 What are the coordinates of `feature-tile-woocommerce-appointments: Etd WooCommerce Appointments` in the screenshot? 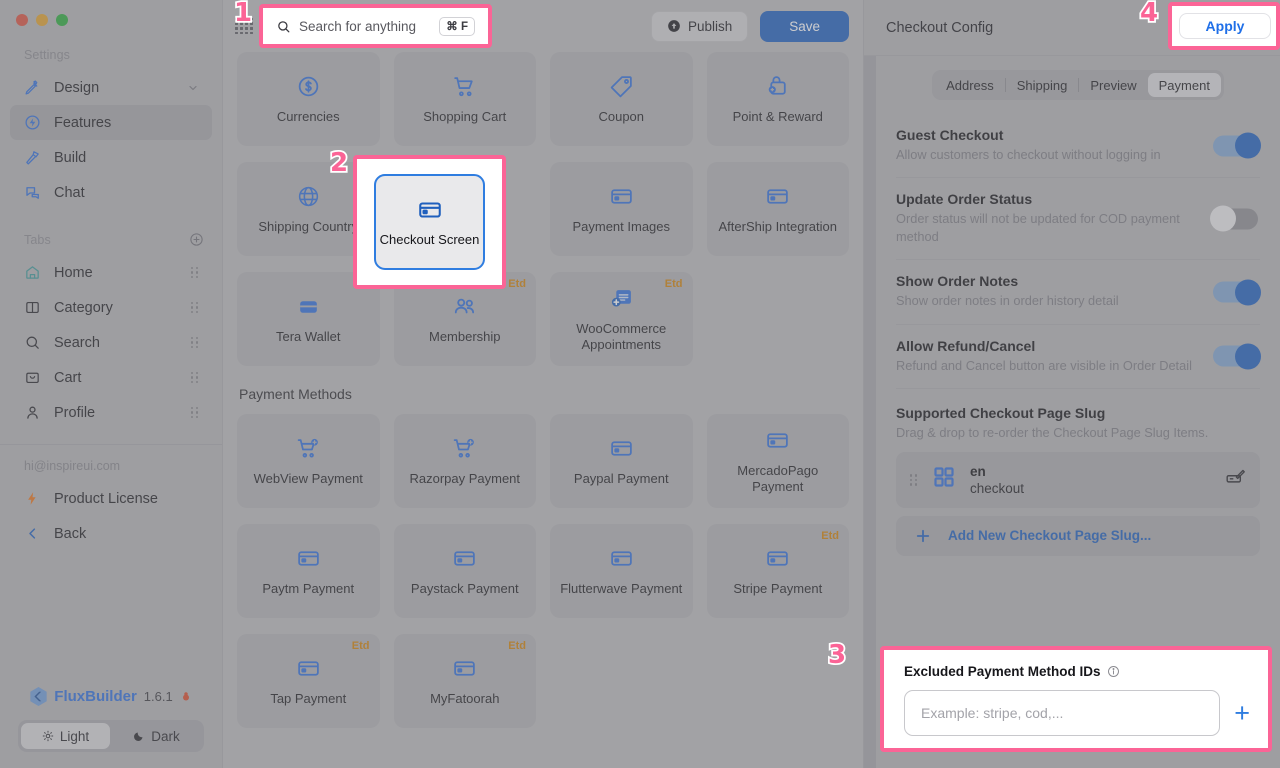 It's located at (621, 319).